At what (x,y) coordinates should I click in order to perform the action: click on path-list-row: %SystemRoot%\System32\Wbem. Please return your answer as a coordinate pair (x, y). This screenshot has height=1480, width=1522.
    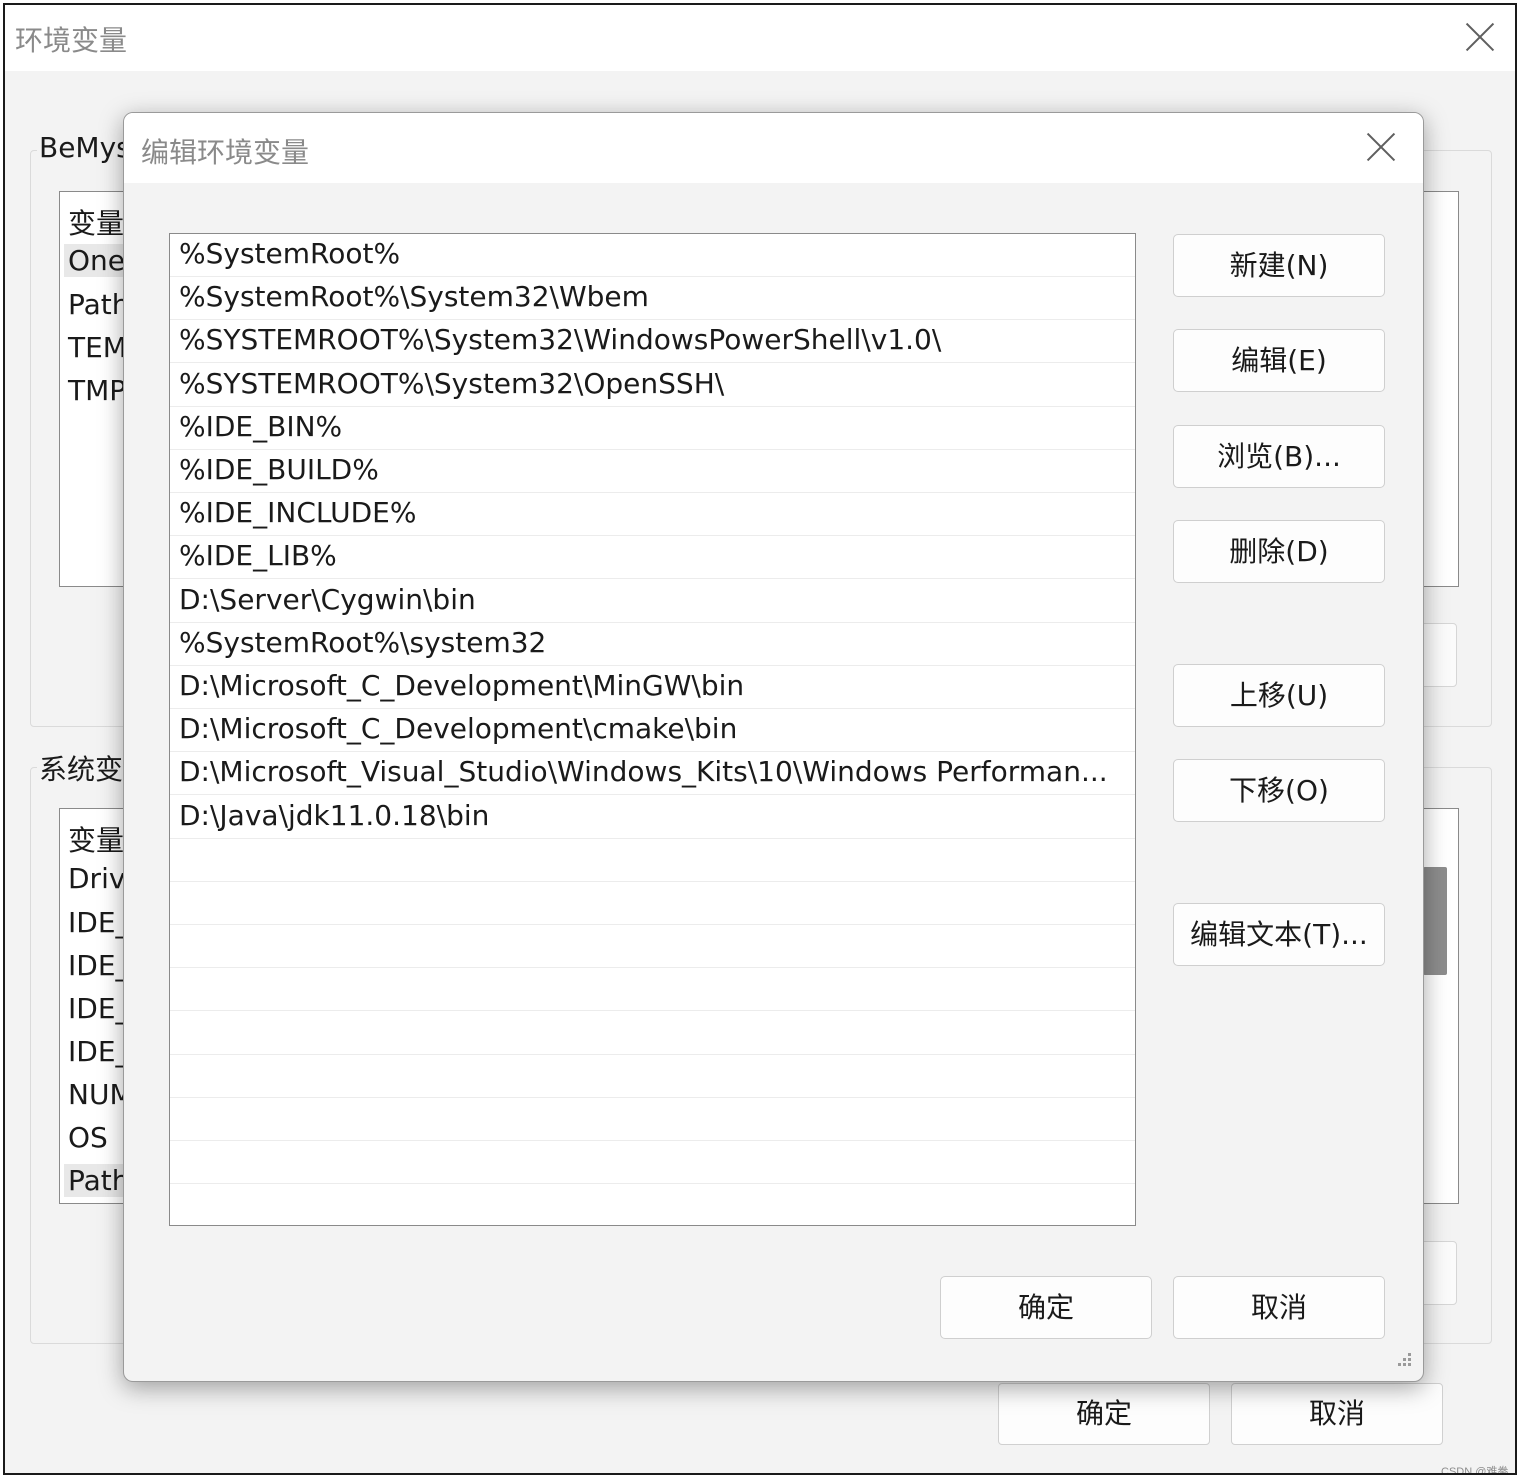
    Looking at the image, I should click on (652, 299).